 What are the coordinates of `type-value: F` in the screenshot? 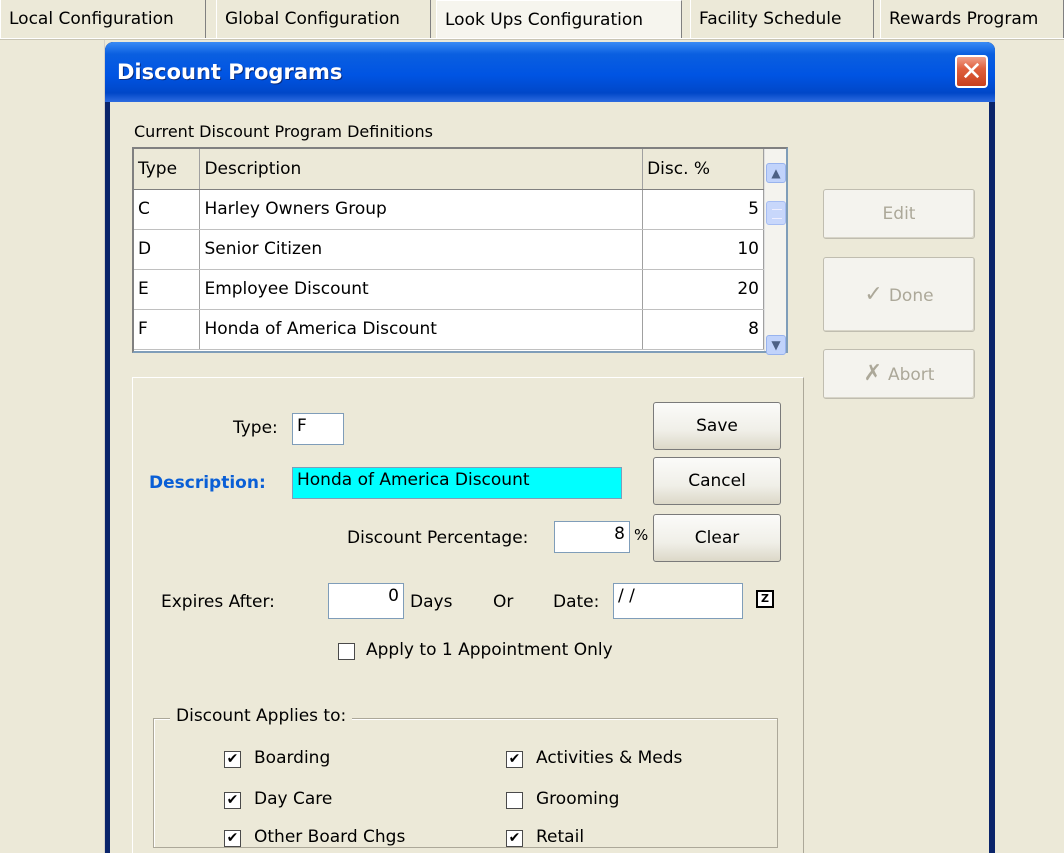 It's located at (302, 426).